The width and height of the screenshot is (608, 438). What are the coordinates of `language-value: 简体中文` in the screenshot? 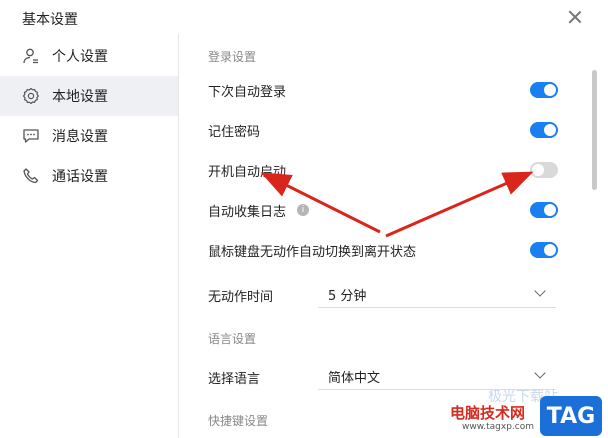 It's located at (354, 378).